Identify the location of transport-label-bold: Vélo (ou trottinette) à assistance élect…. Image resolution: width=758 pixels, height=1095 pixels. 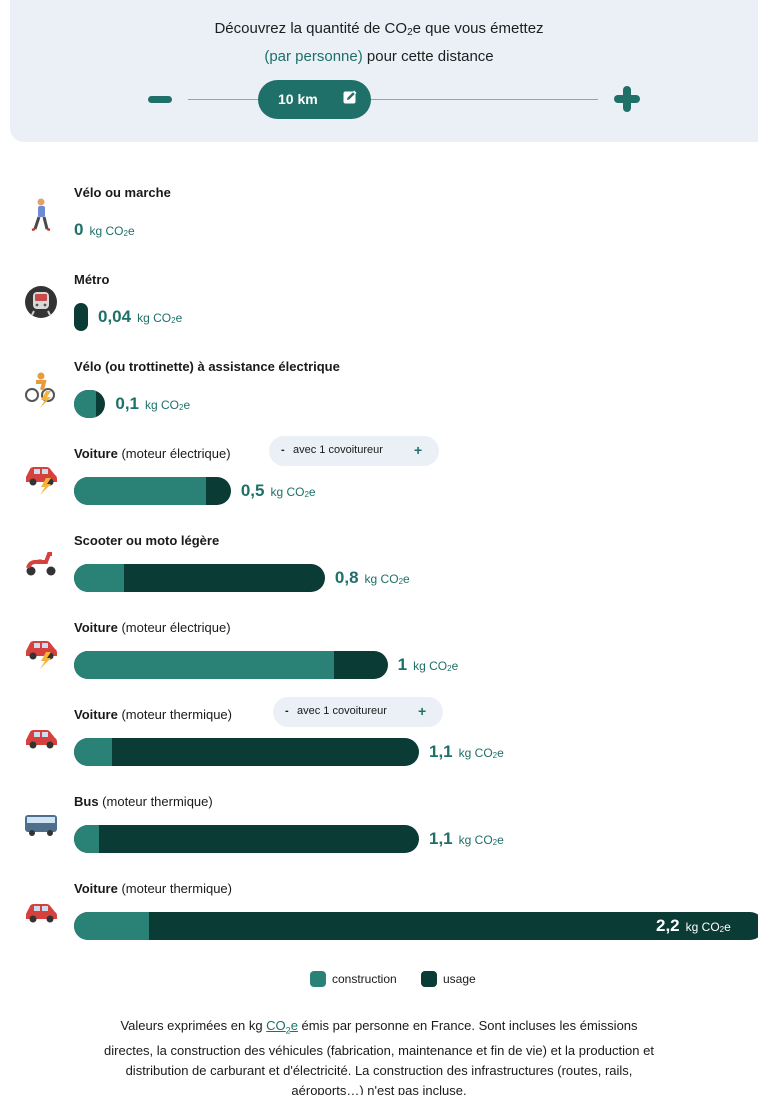
(207, 366).